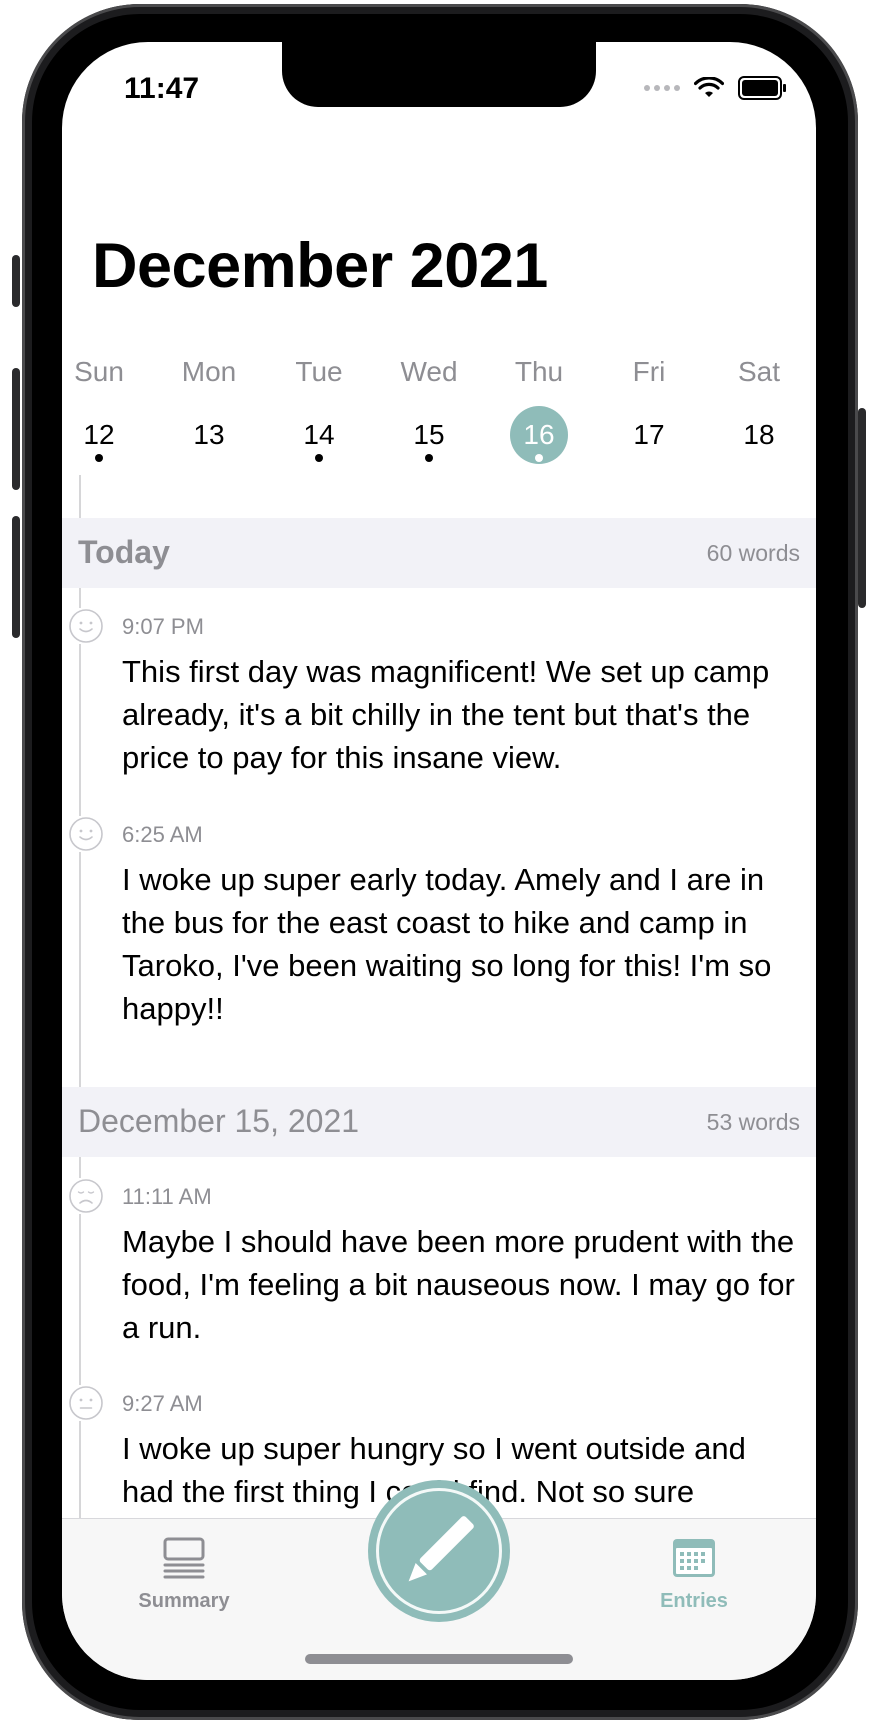 The width and height of the screenshot is (878, 1725). I want to click on summary-icon, so click(184, 1558).